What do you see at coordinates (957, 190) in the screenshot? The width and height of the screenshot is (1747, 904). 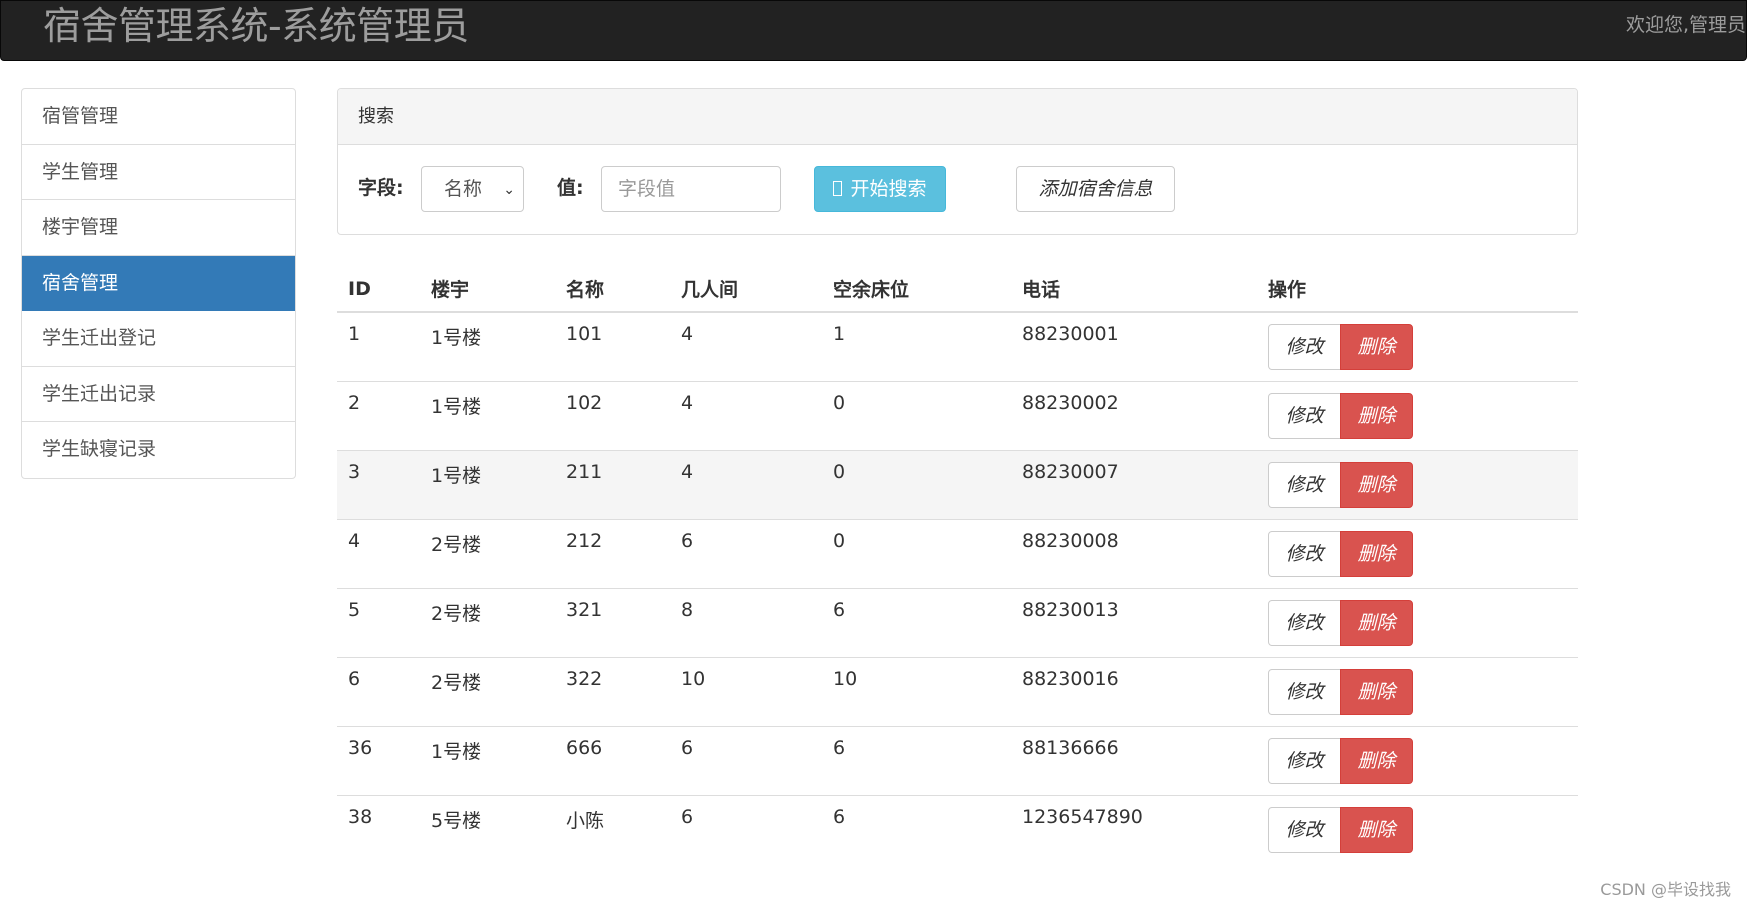 I see `search-panel-body: 字段: 名称 ⌄ 值: 字段值 开始搜索 添加宿舍信息` at bounding box center [957, 190].